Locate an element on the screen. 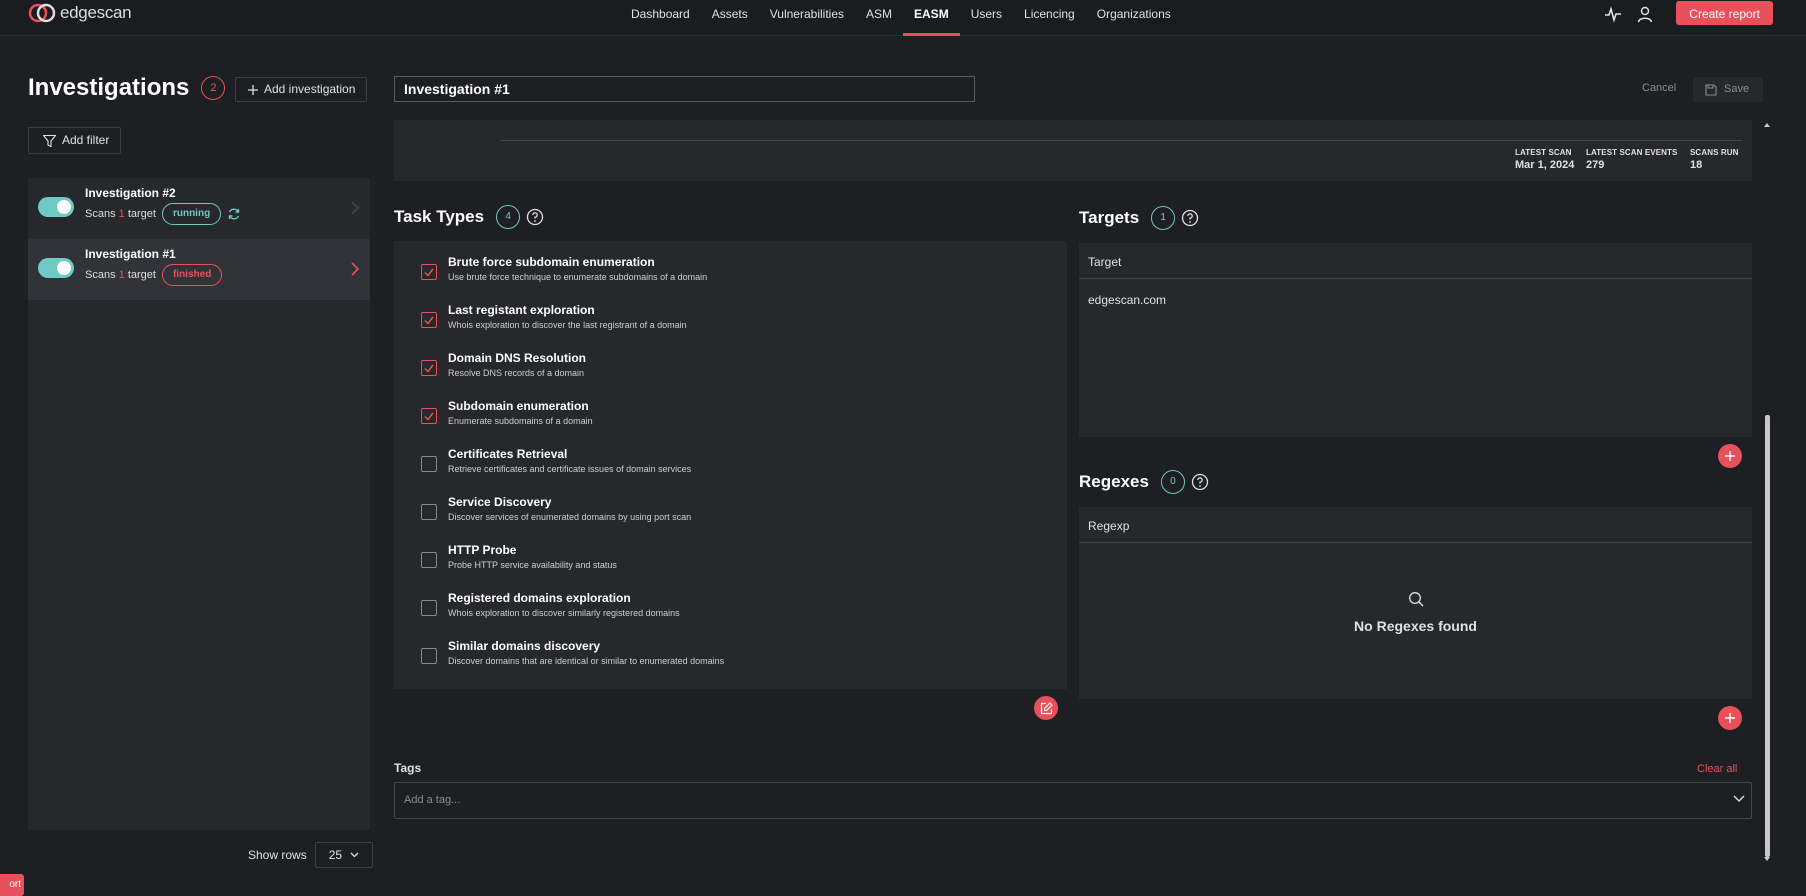 The height and width of the screenshot is (896, 1806). section-title: Targets is located at coordinates (1109, 217).